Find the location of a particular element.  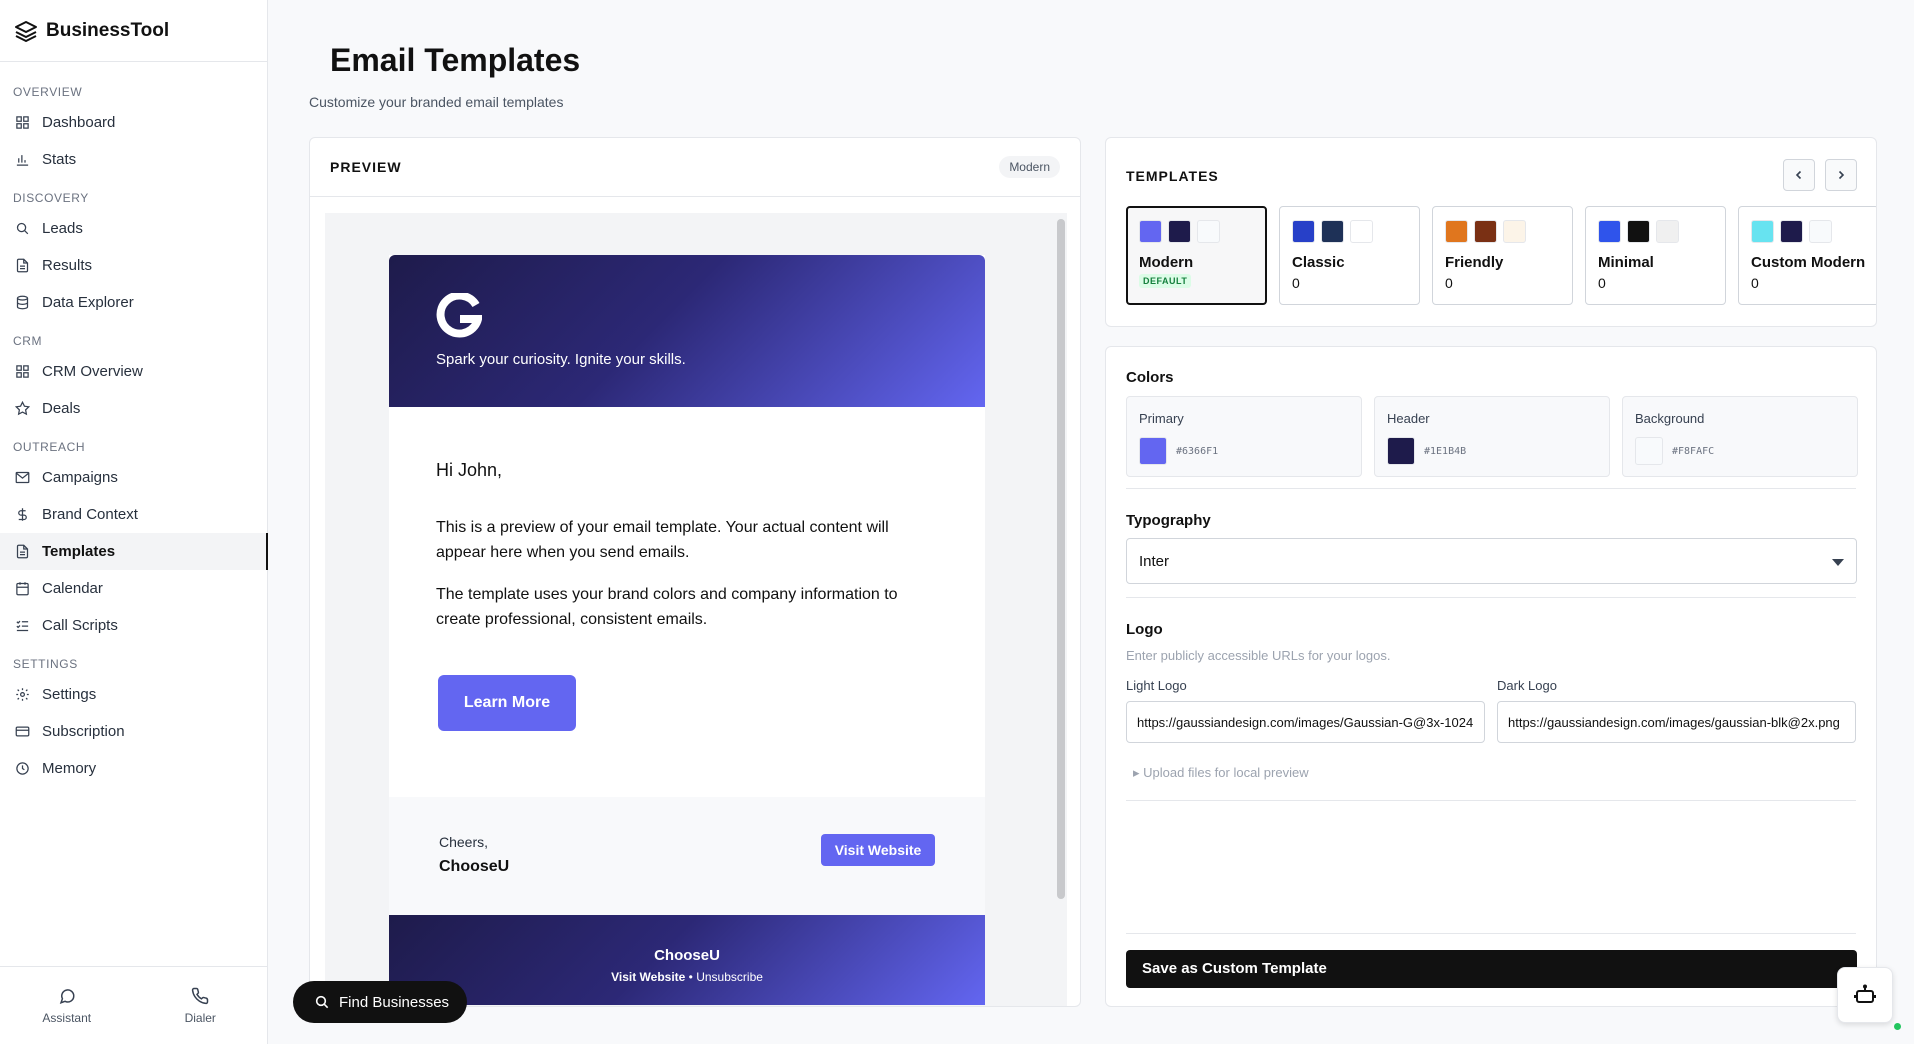

sidebar-item-dashboard: Dashboard is located at coordinates (133, 122).